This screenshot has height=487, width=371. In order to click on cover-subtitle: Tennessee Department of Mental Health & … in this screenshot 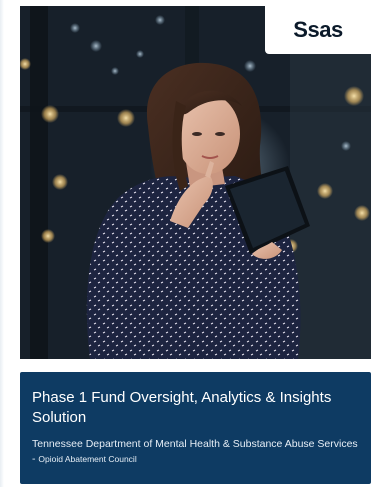, I will do `click(196, 452)`.